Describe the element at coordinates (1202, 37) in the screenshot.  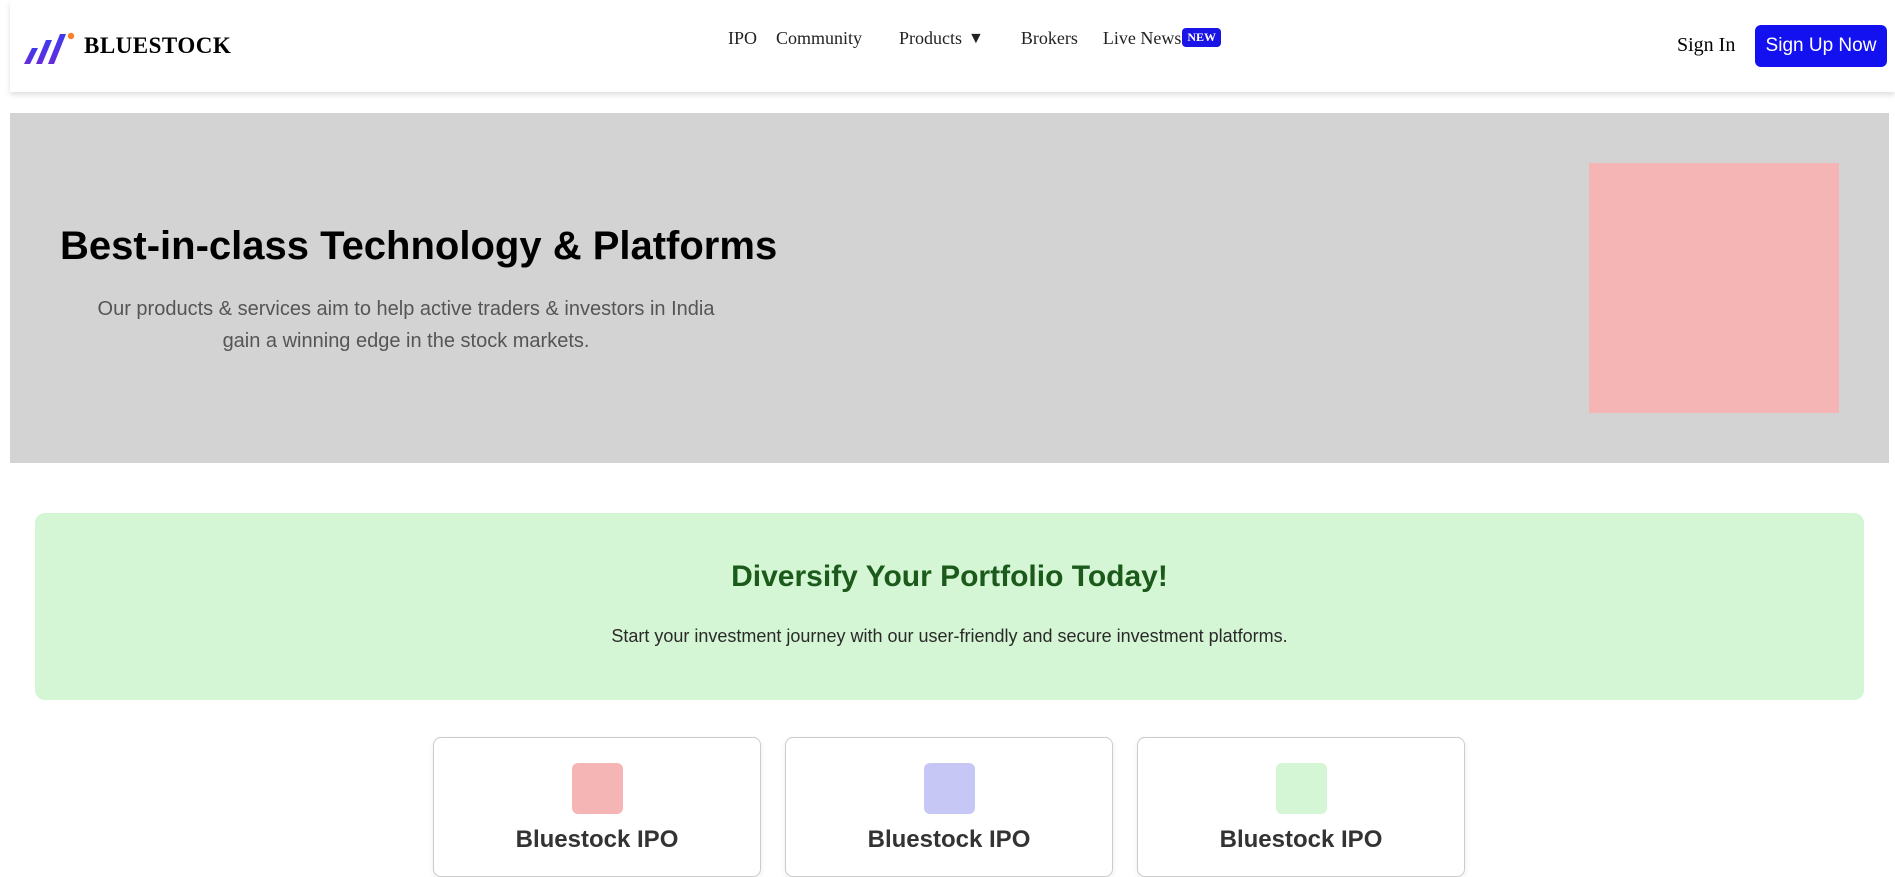
I see `new-badge: NEW` at that location.